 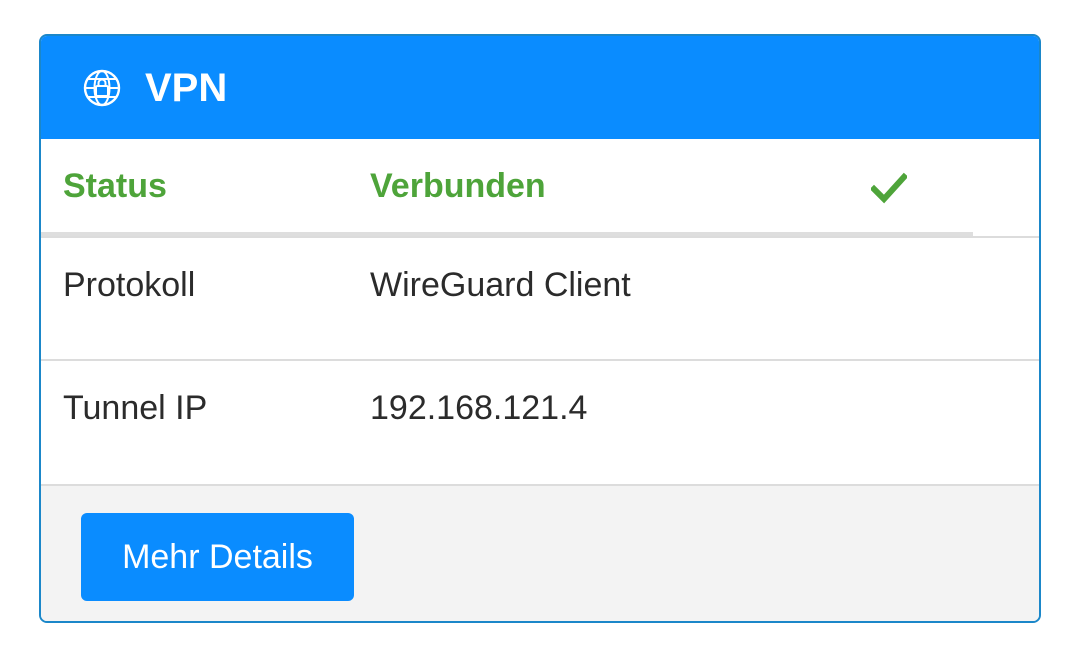 I want to click on status-value: Verbunden, so click(x=458, y=186).